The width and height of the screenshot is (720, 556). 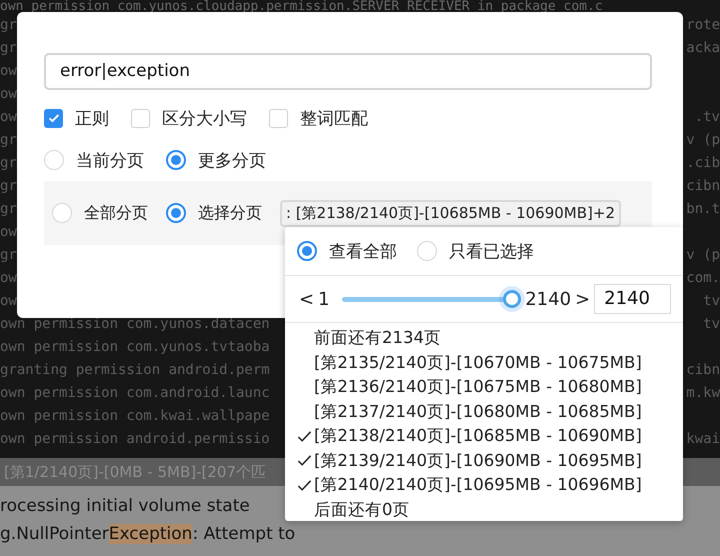 What do you see at coordinates (703, 439) in the screenshot?
I see `log-line: kwai` at bounding box center [703, 439].